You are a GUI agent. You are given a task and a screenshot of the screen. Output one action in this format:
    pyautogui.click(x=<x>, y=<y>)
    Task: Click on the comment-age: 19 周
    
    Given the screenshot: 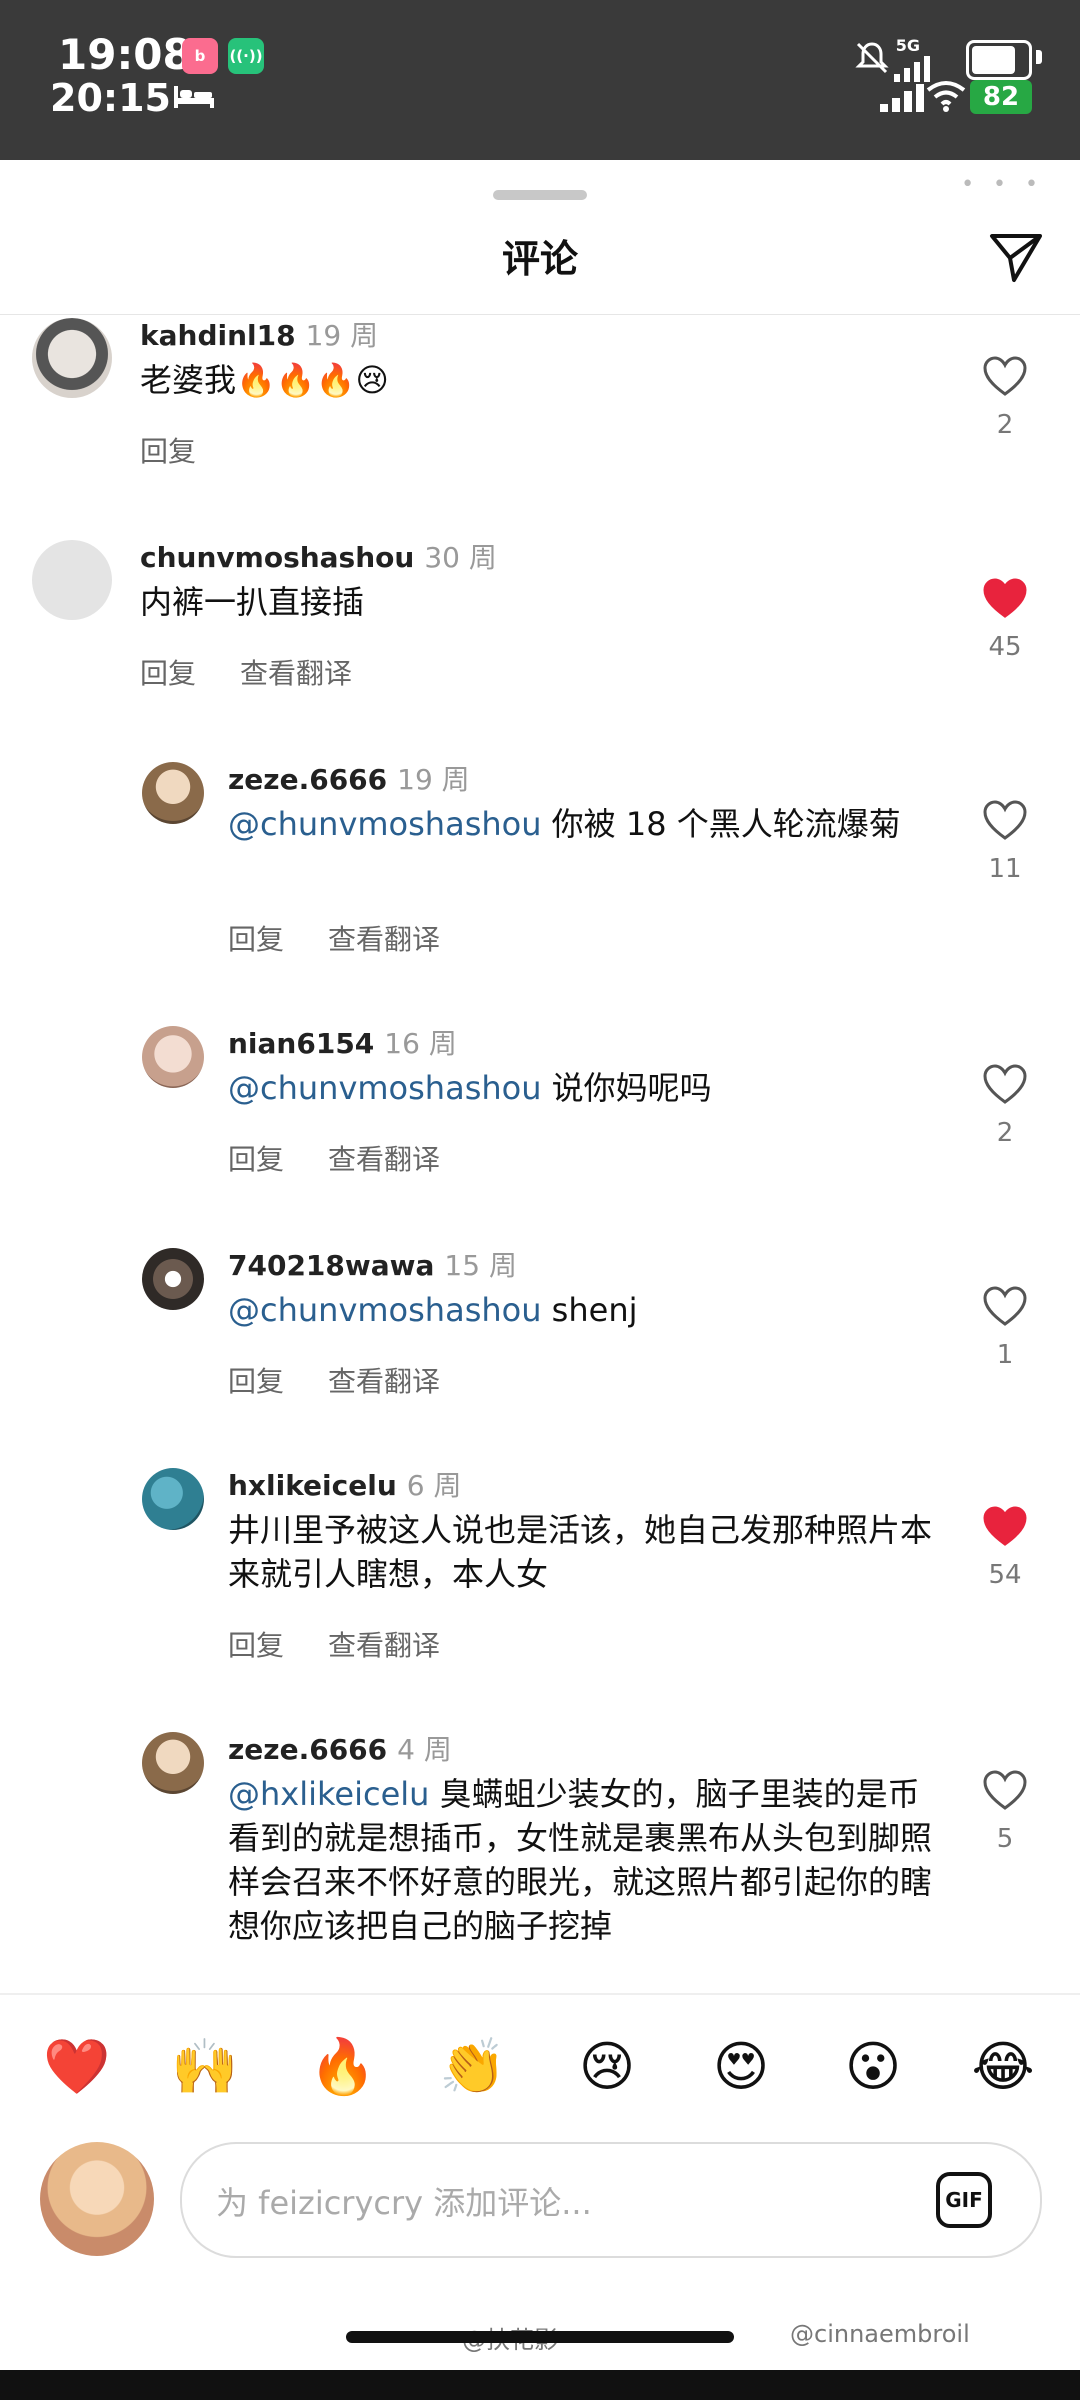 What is the action you would take?
    pyautogui.click(x=433, y=779)
    